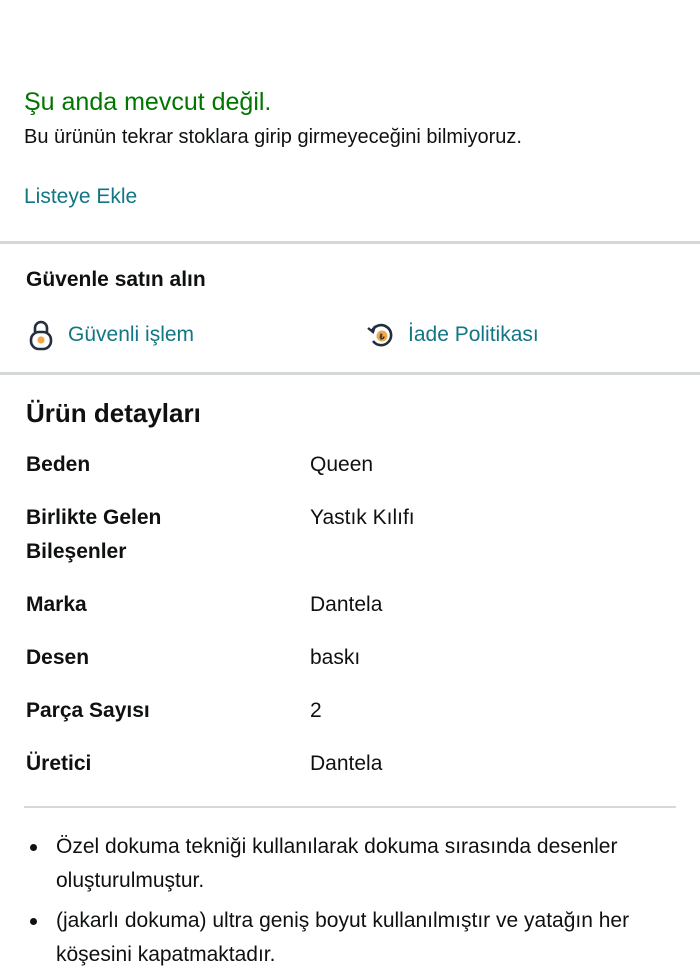  I want to click on secure-transaction-label: Güvenli işlem, so click(131, 334).